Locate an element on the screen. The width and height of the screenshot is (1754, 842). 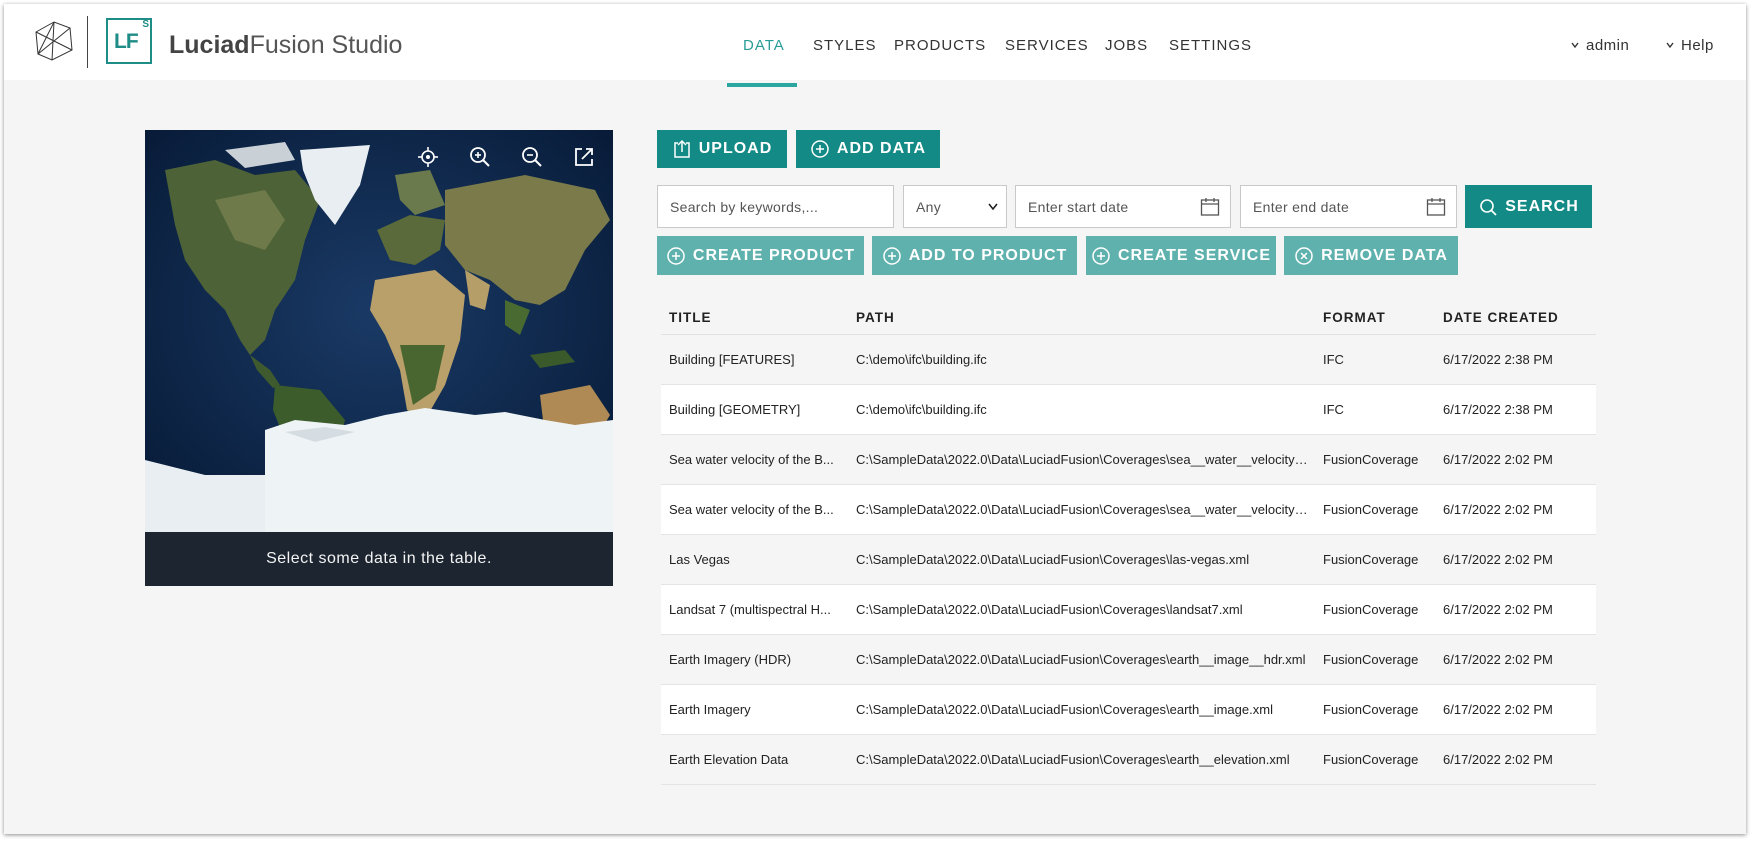
column-header-date-created: DATE CREATED is located at coordinates (1518, 317).